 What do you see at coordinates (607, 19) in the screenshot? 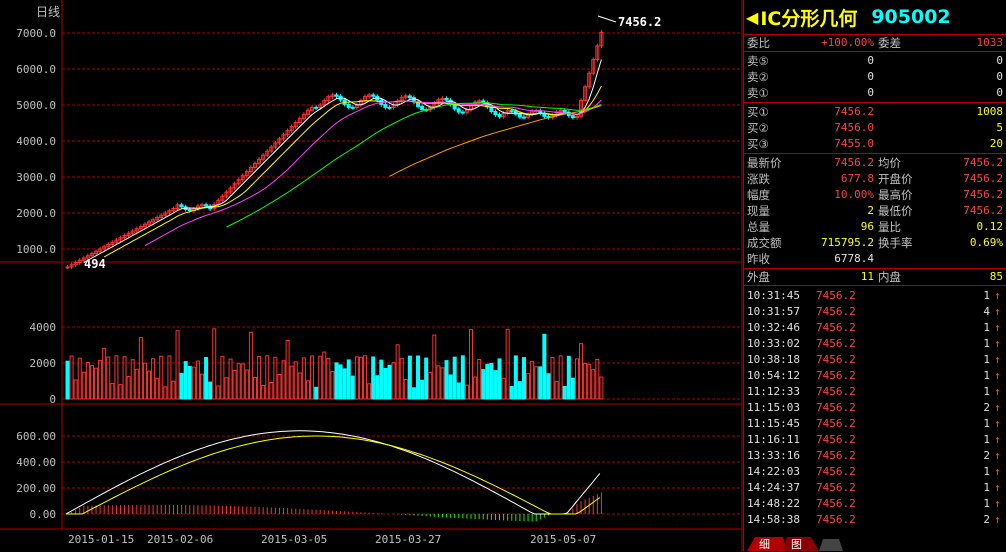
I see `high-price-pointer` at bounding box center [607, 19].